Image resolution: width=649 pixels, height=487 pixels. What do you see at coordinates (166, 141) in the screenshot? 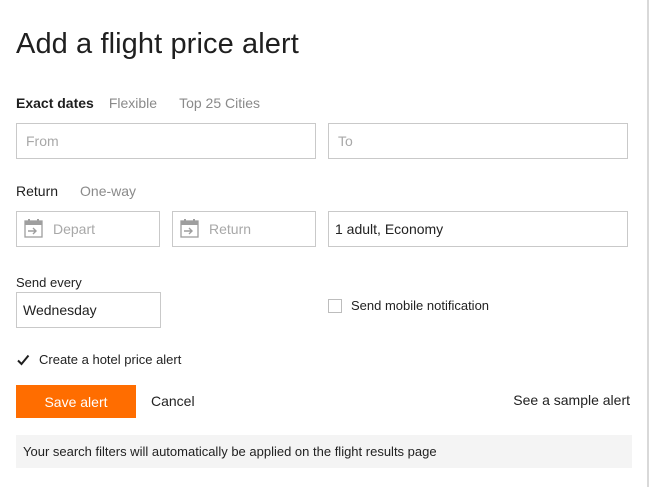
I see `from-field: From` at bounding box center [166, 141].